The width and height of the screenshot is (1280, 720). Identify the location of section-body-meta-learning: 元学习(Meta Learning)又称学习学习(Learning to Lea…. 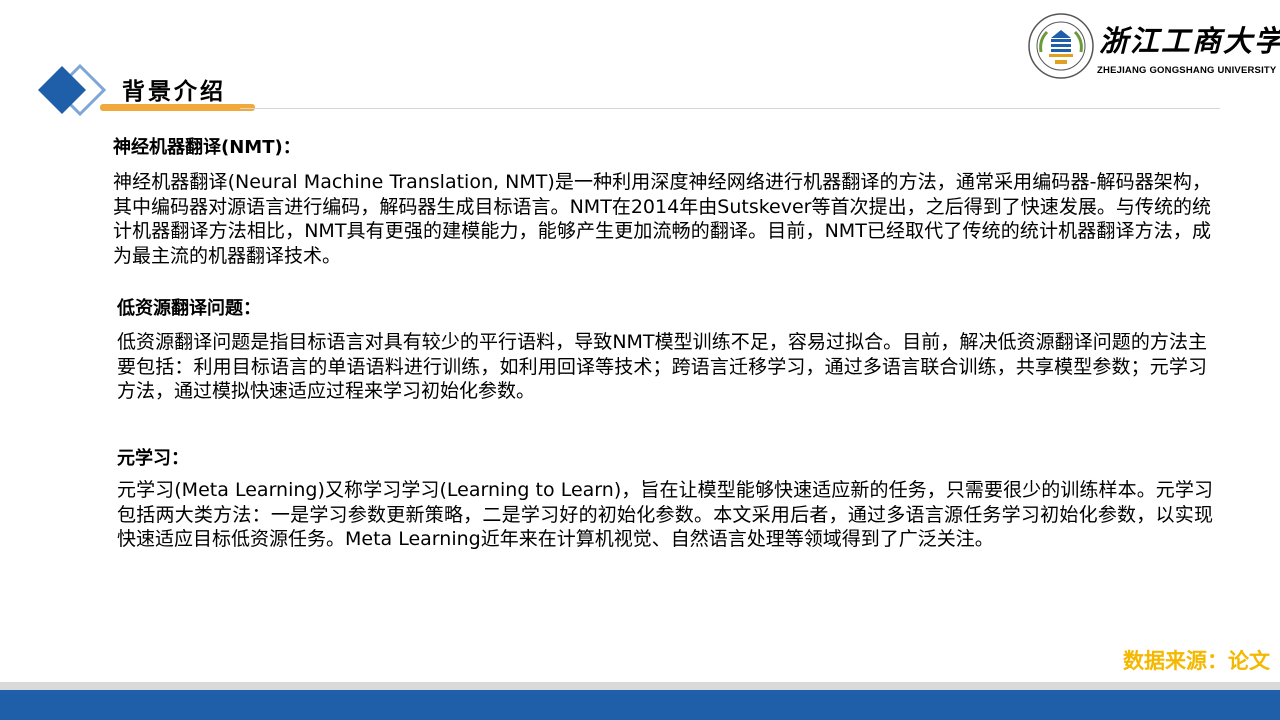
(665, 514).